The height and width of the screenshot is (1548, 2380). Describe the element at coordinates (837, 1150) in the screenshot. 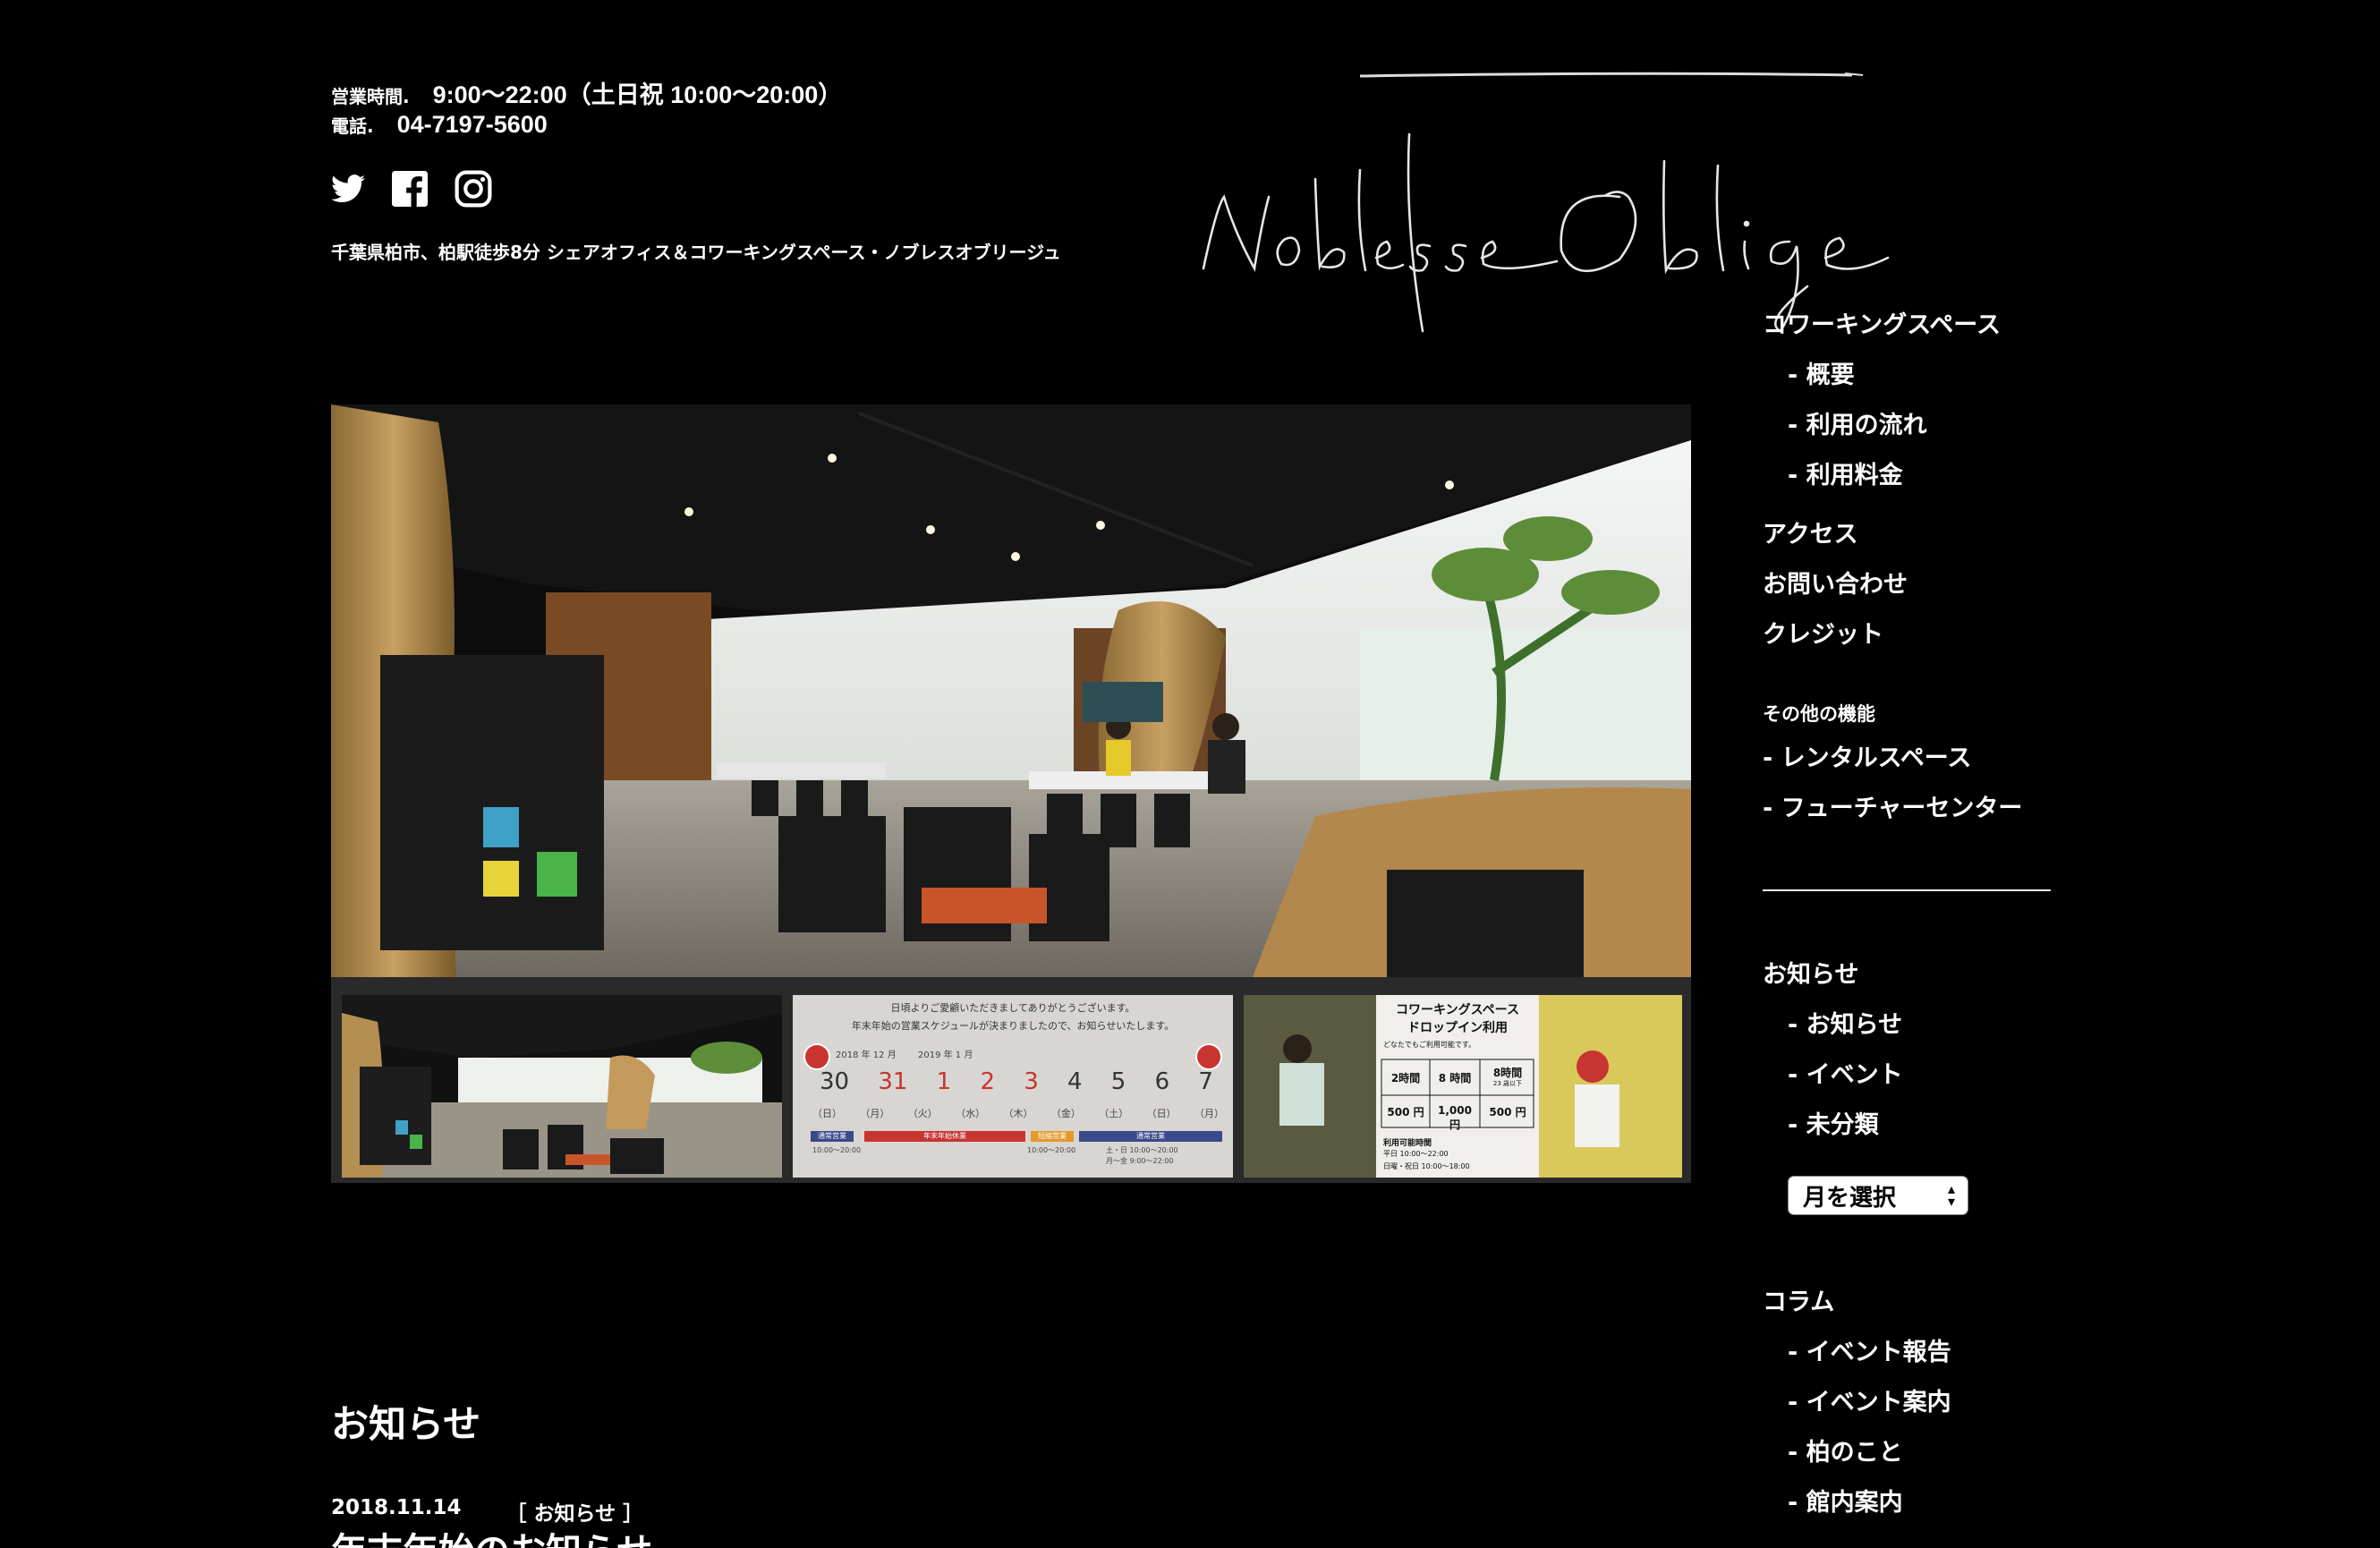

I see `notice-hours-a: 10:00〜20:00` at that location.